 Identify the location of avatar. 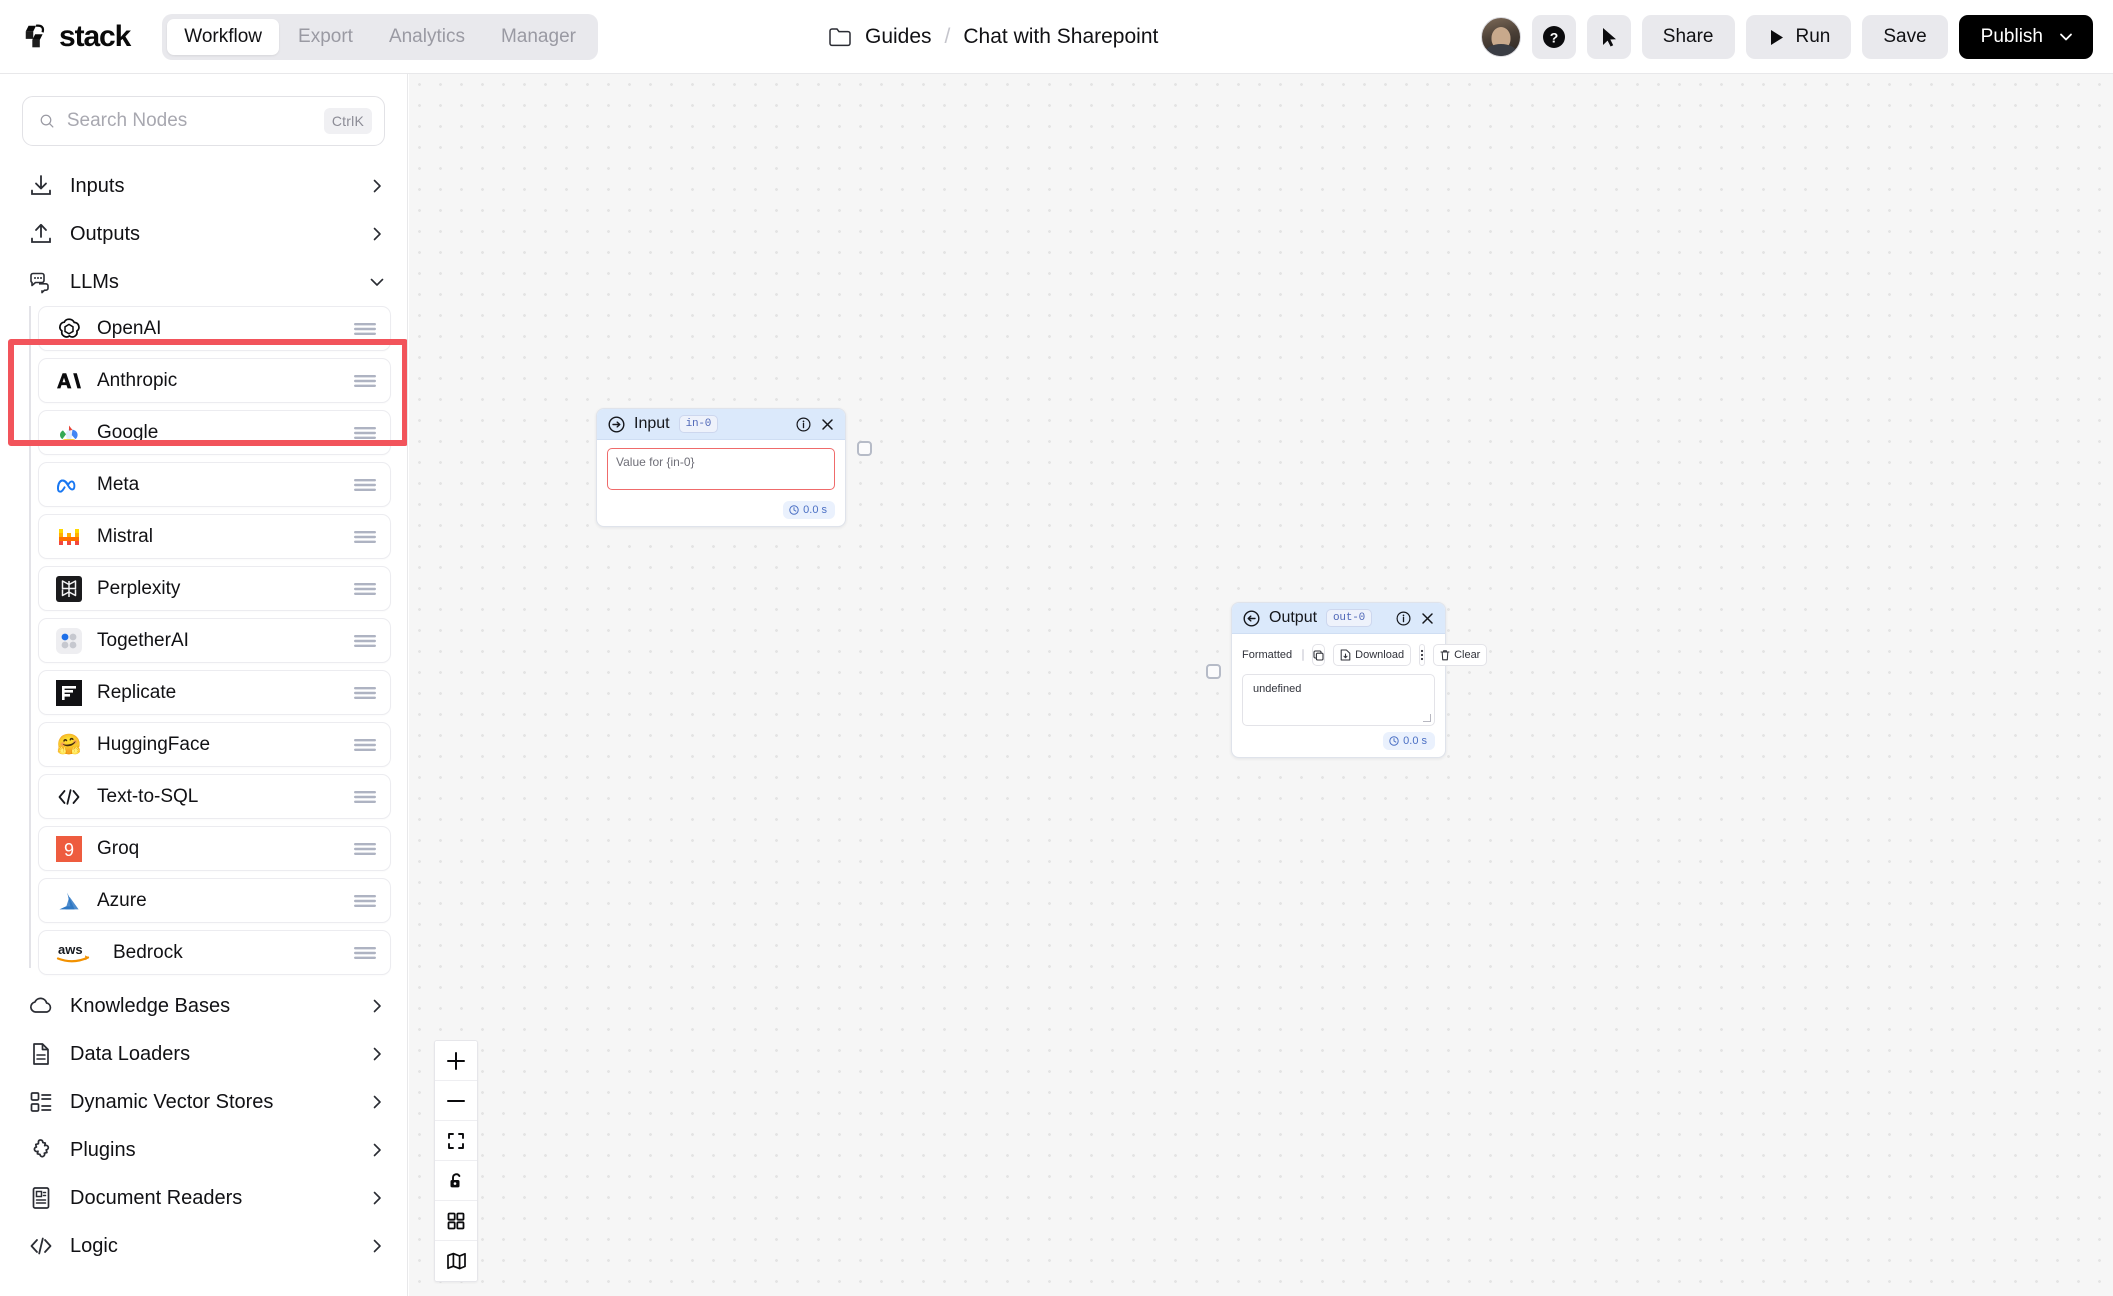
(1500, 37).